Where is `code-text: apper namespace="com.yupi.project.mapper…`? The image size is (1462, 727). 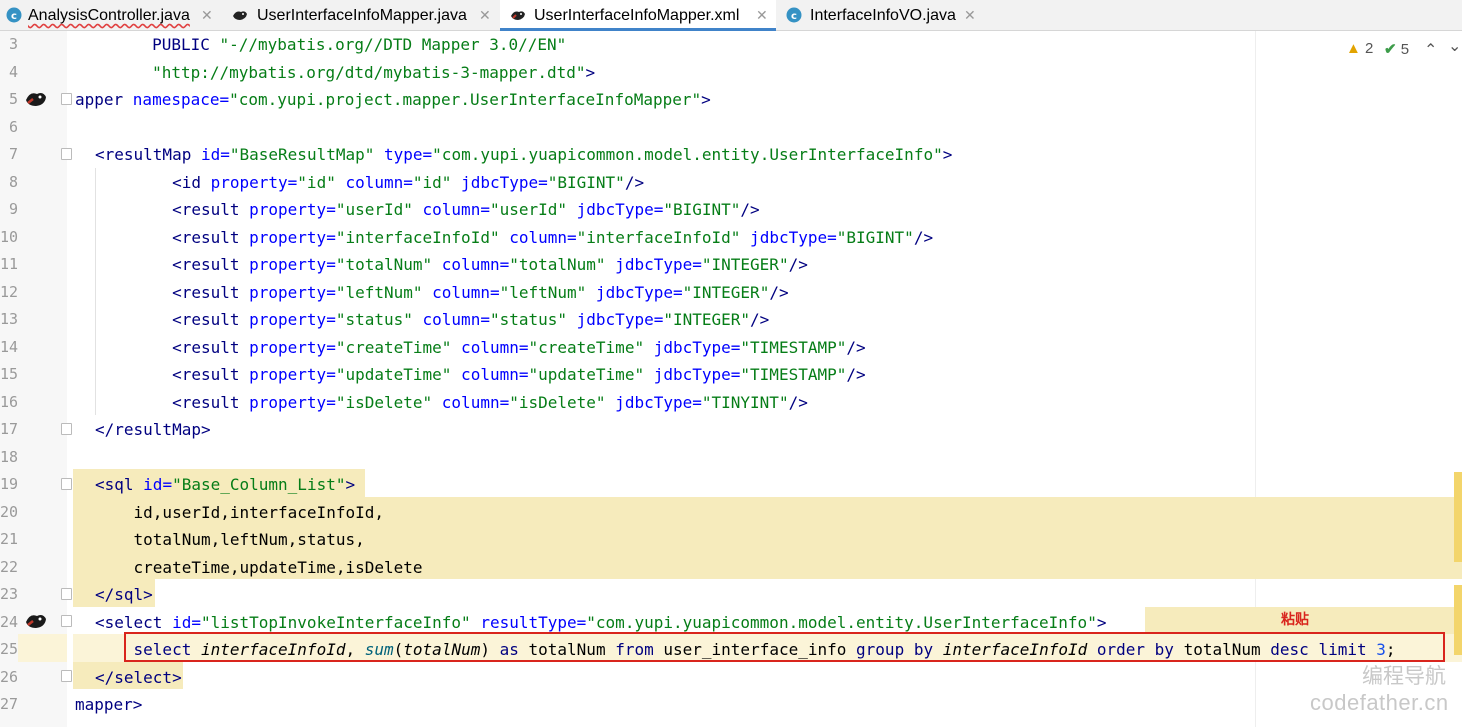 code-text: apper namespace="com.yupi.project.mapper… is located at coordinates (393, 100).